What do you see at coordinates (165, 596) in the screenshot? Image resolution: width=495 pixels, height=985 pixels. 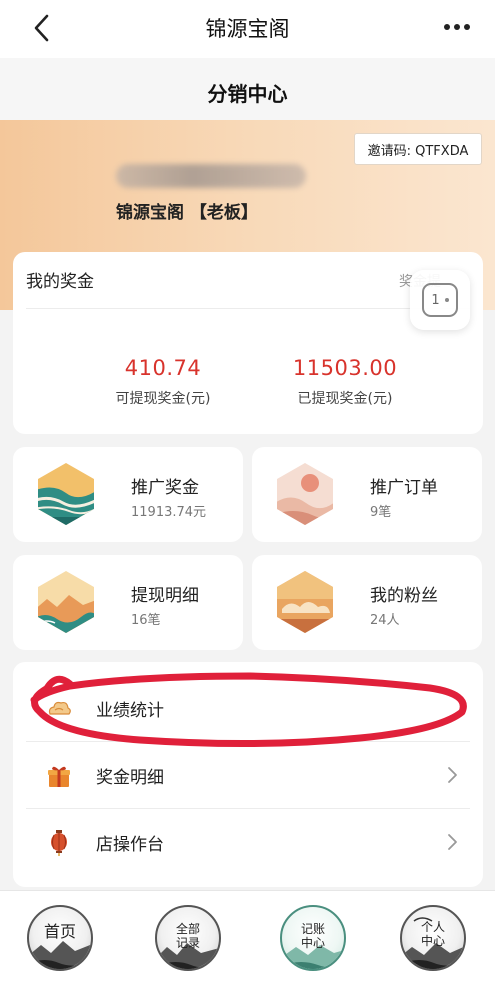 I see `tile-label: 提现明细` at bounding box center [165, 596].